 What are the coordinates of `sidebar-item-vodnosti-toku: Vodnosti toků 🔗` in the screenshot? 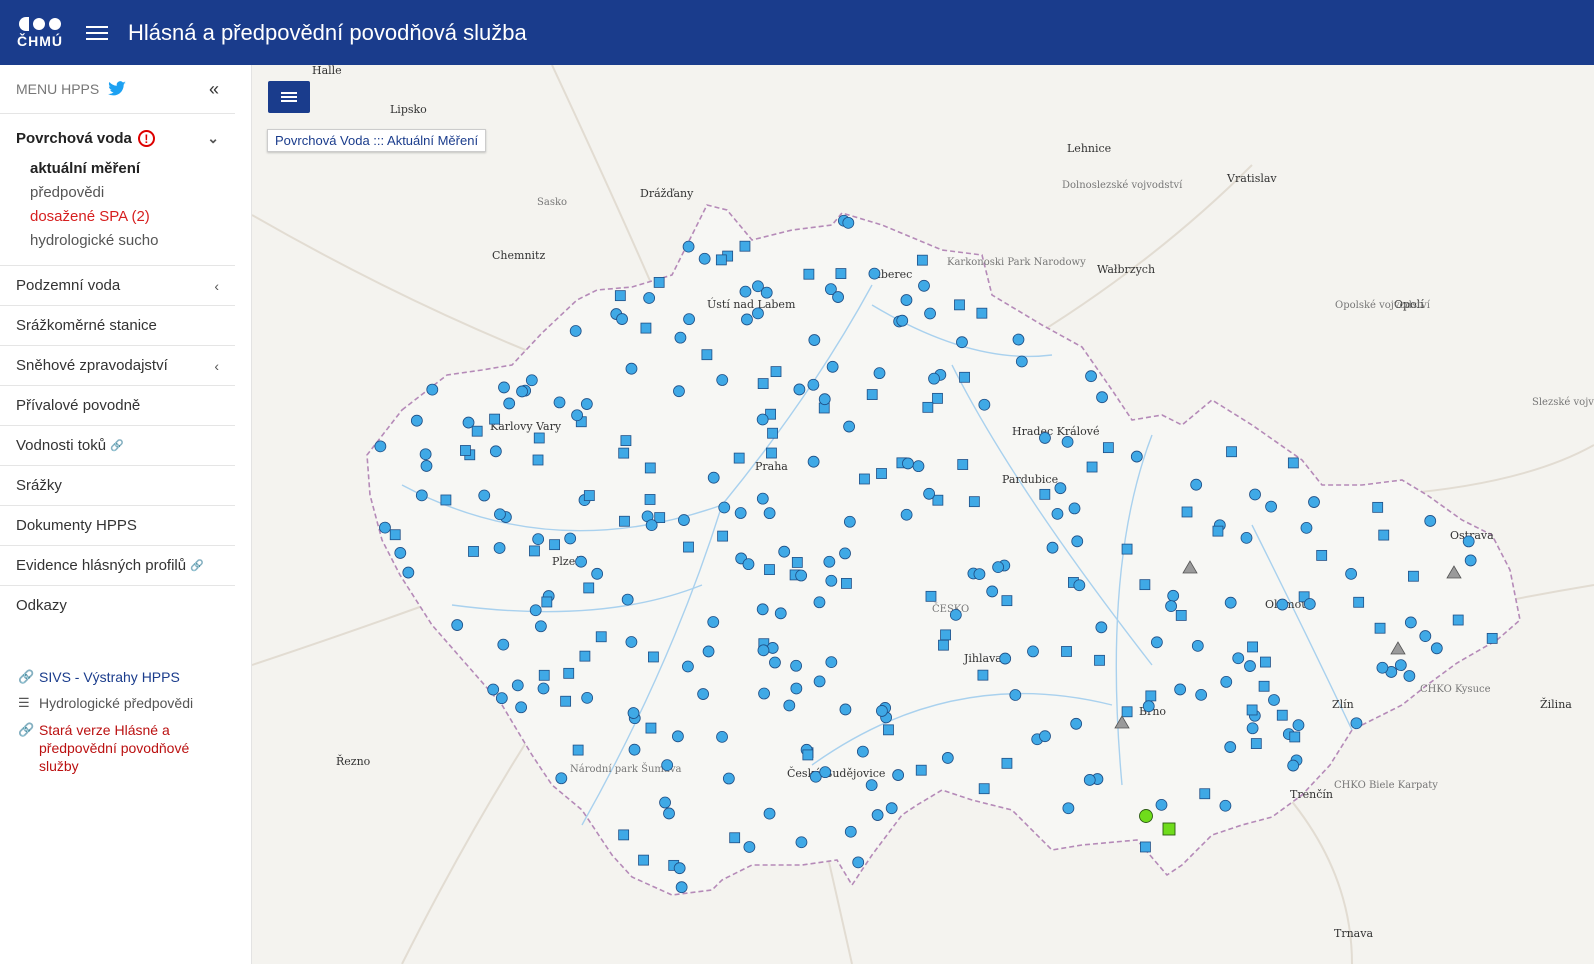 It's located at (117, 446).